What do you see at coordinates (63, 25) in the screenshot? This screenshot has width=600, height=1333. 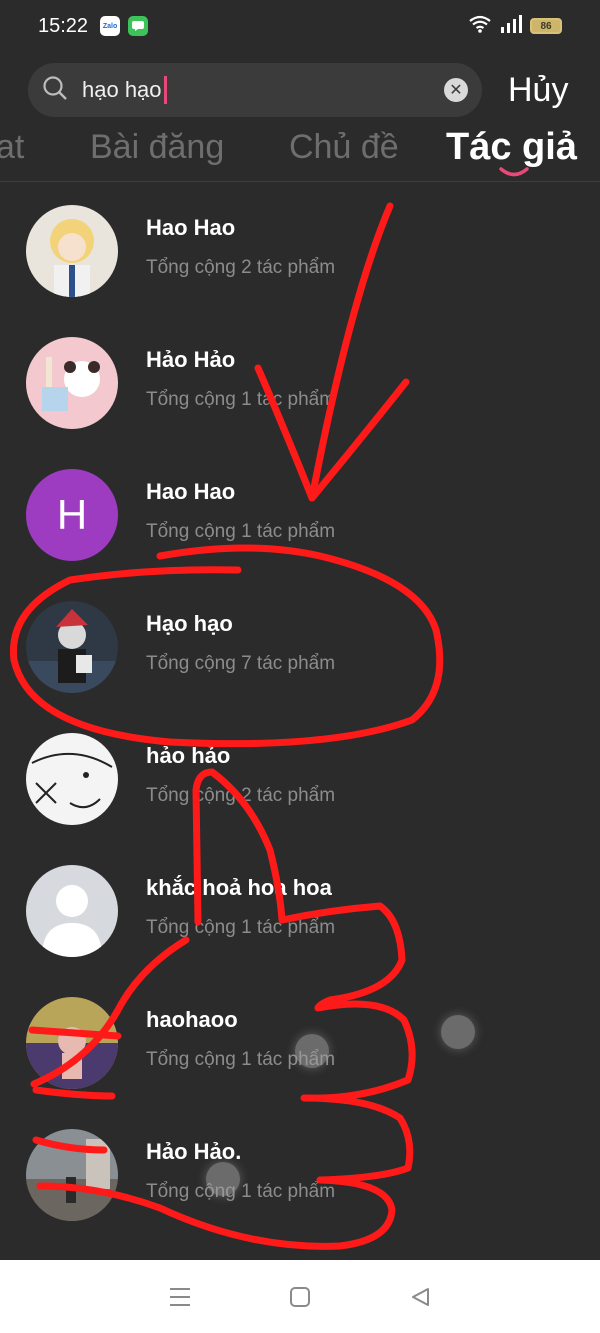 I see `status-time: 15:22` at bounding box center [63, 25].